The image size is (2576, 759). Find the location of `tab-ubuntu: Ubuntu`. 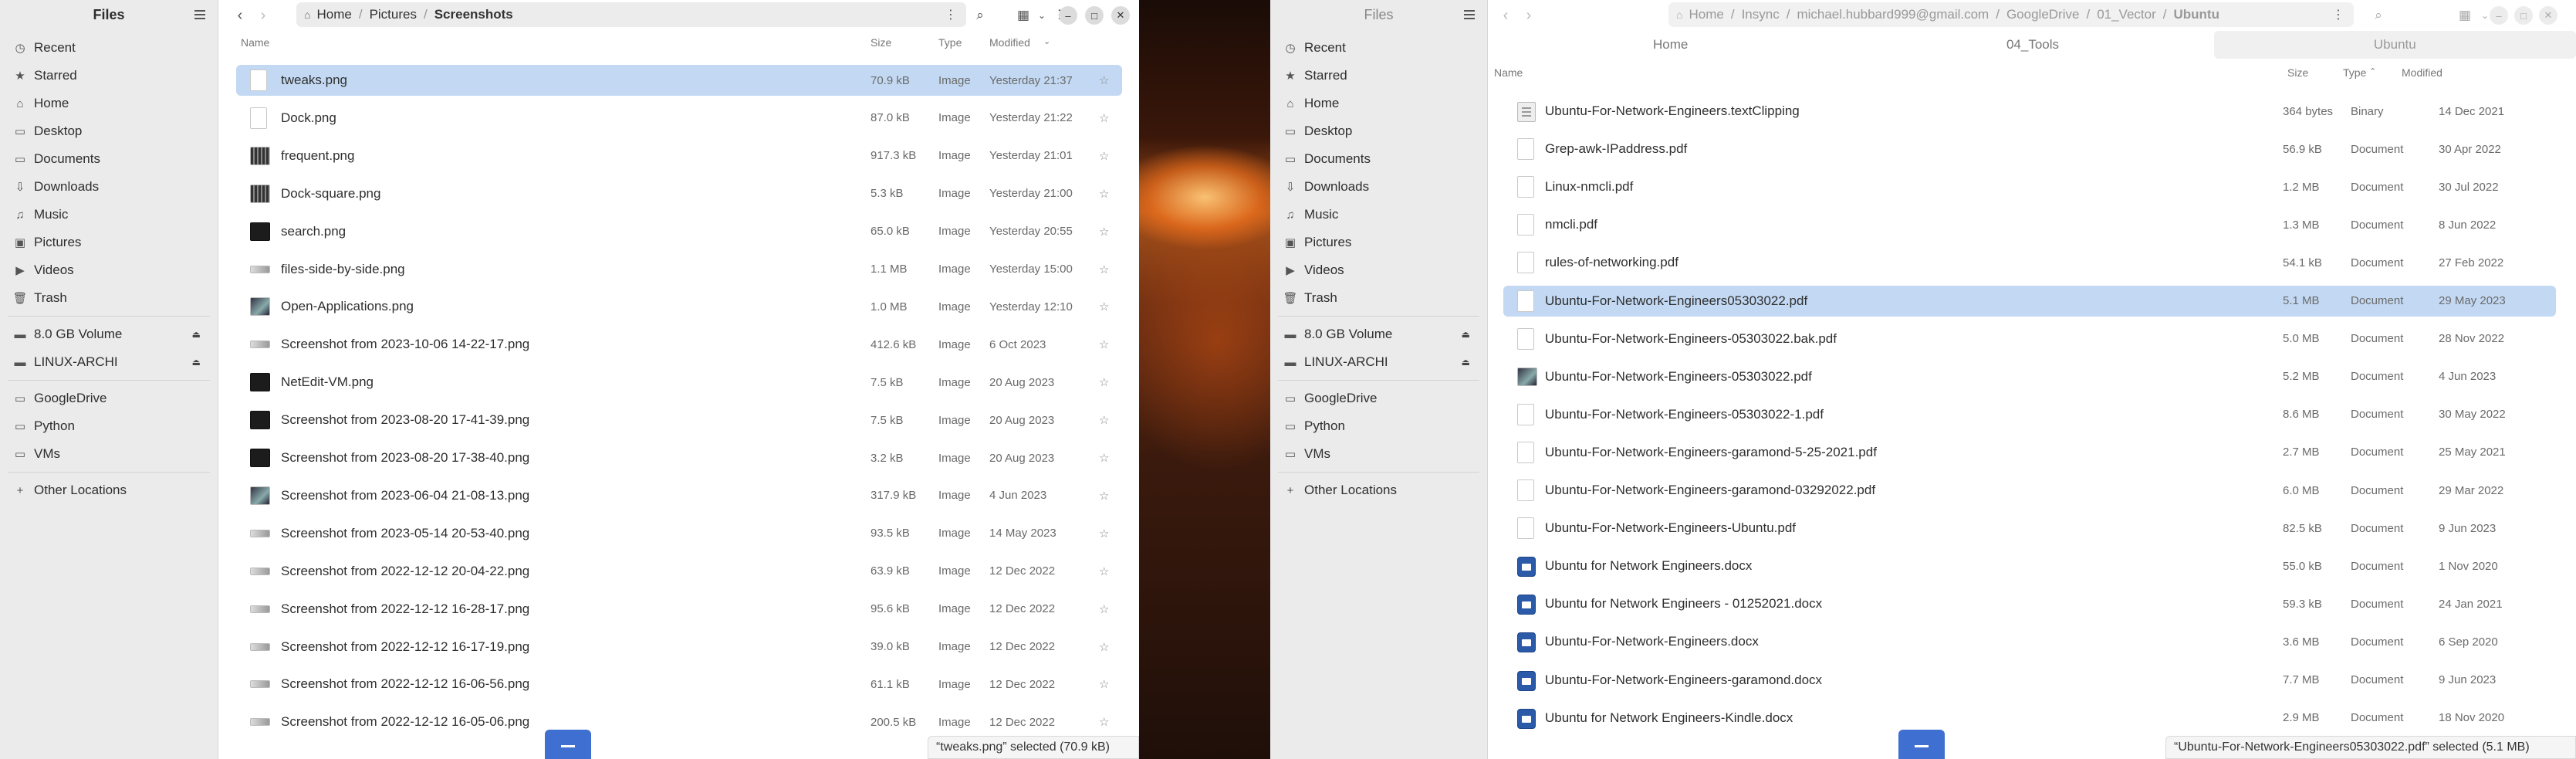

tab-ubuntu: Ubuntu is located at coordinates (2394, 45).